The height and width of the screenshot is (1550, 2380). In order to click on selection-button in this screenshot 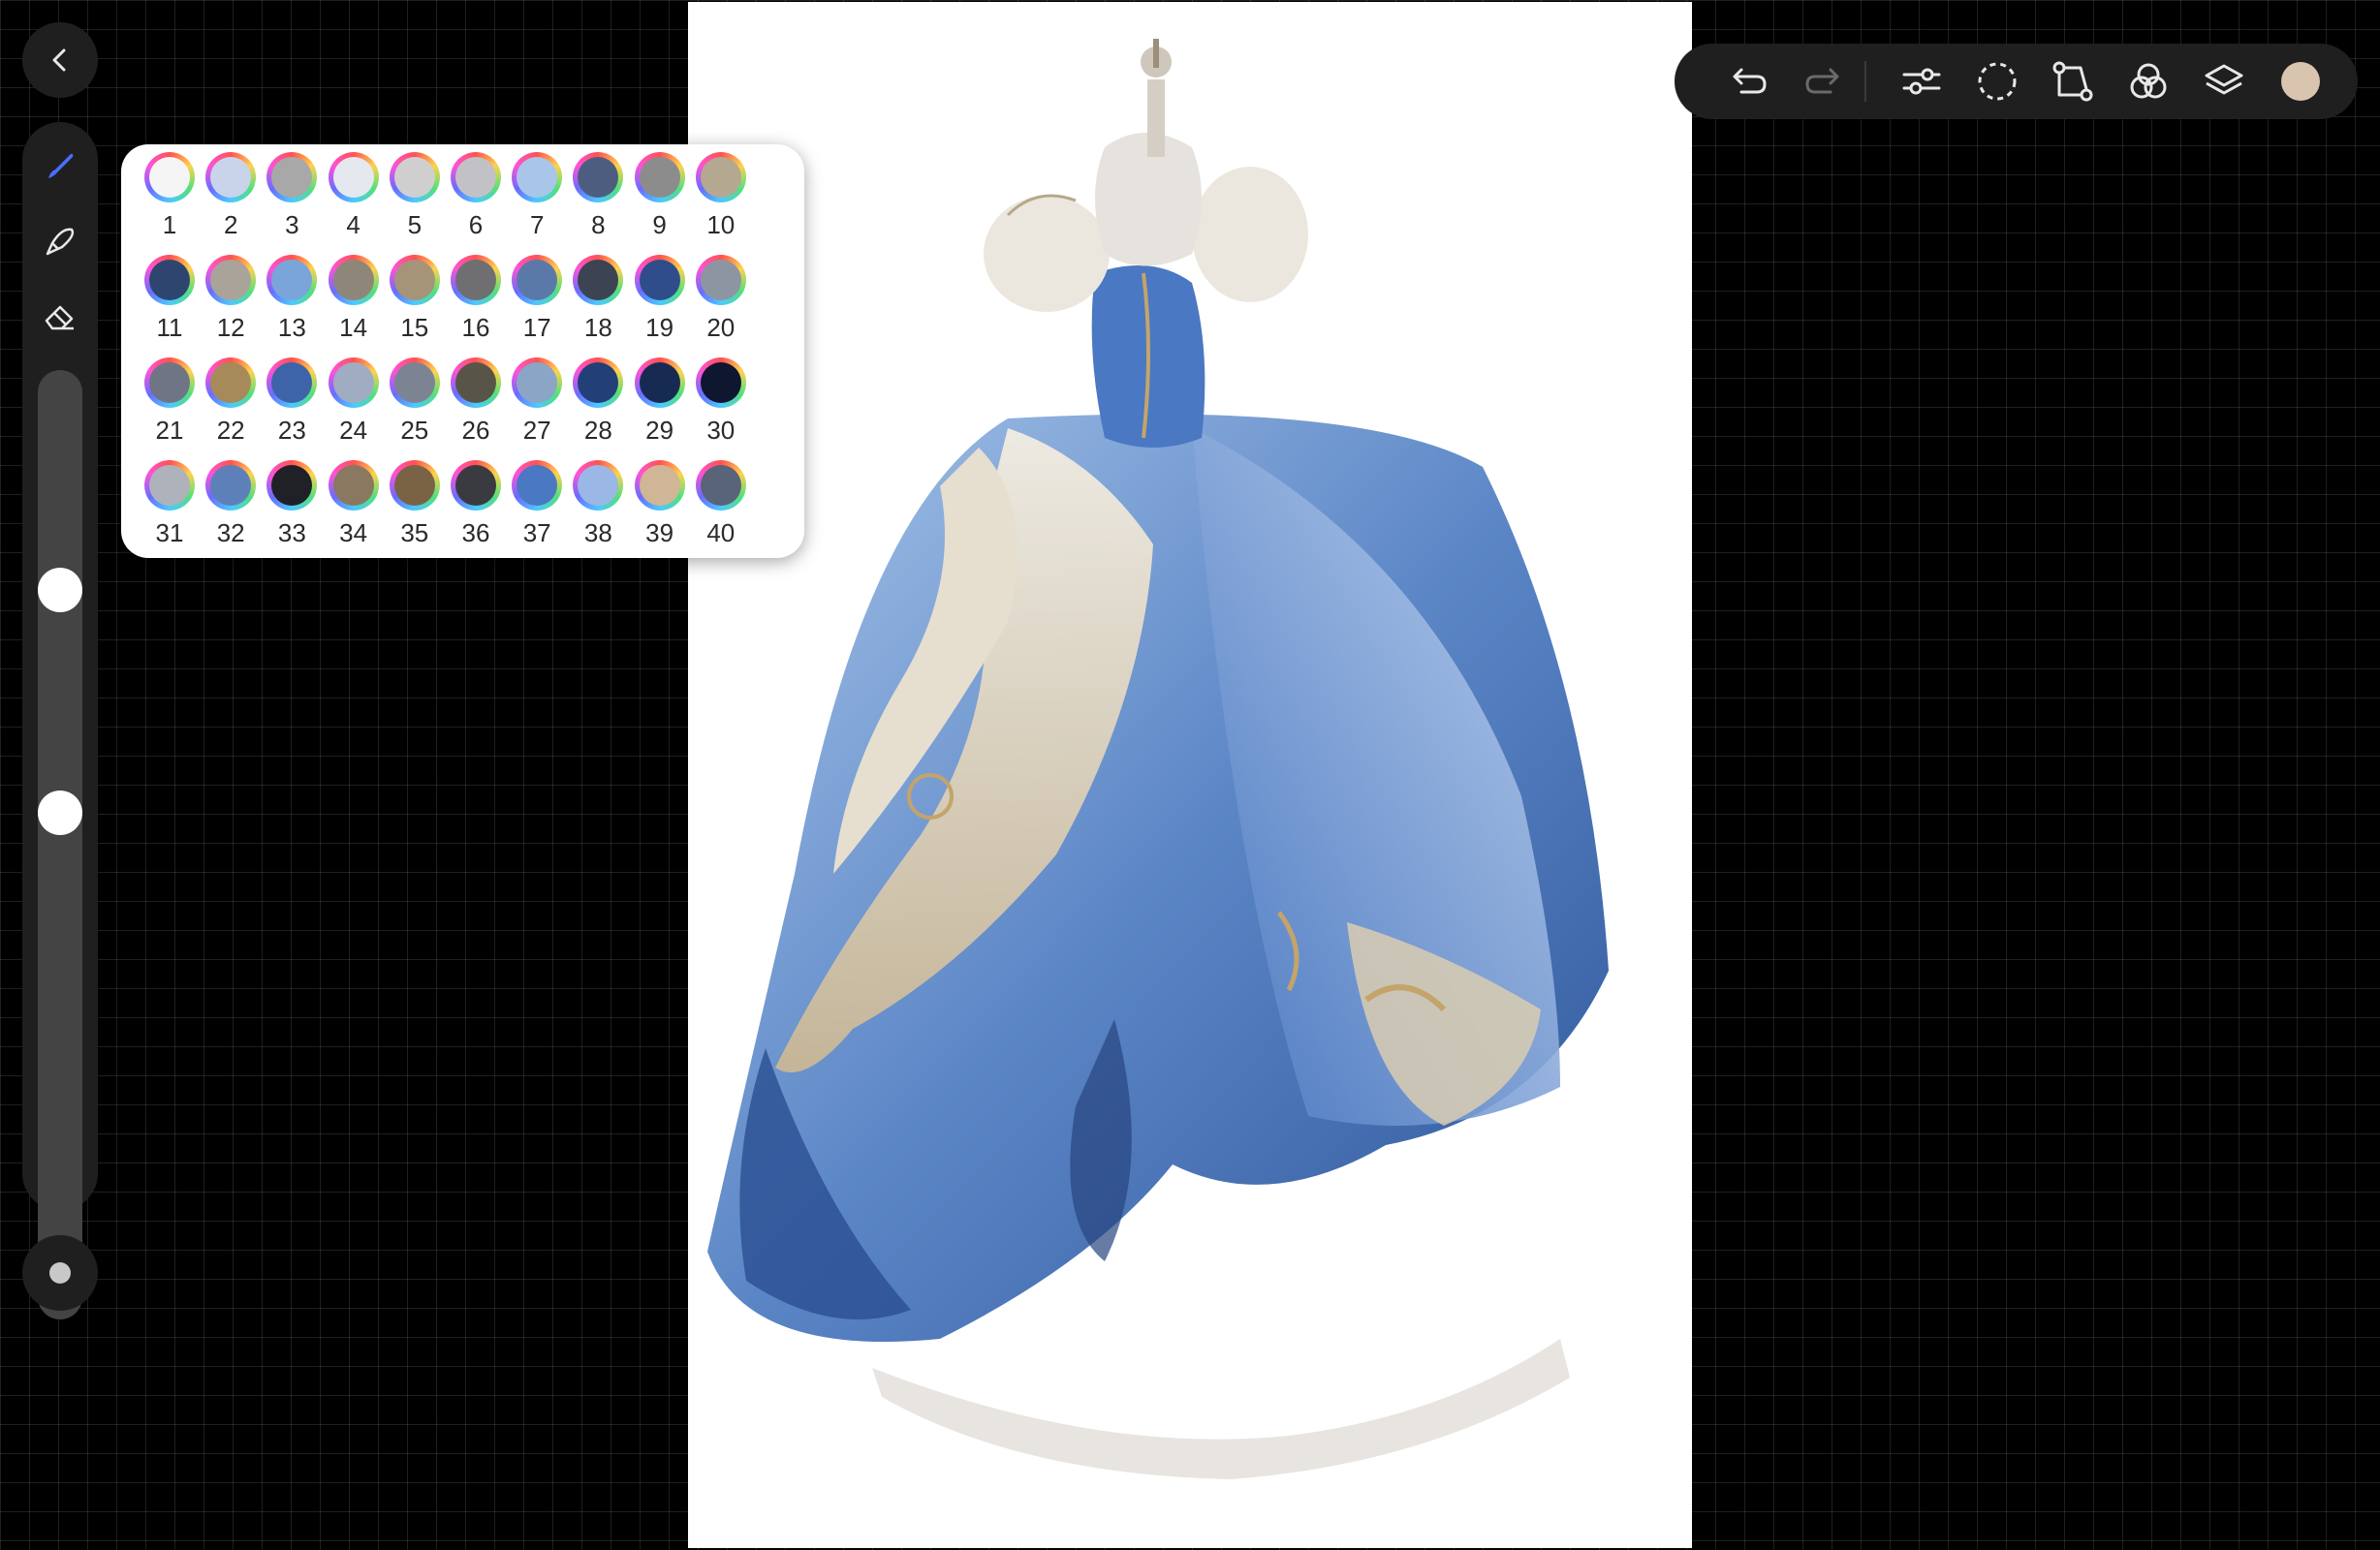, I will do `click(1997, 81)`.